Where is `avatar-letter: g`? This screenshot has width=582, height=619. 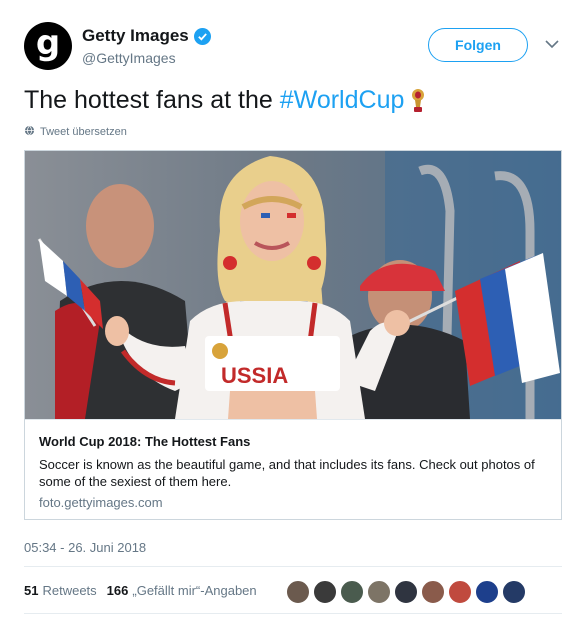
avatar-letter: g is located at coordinates (48, 43).